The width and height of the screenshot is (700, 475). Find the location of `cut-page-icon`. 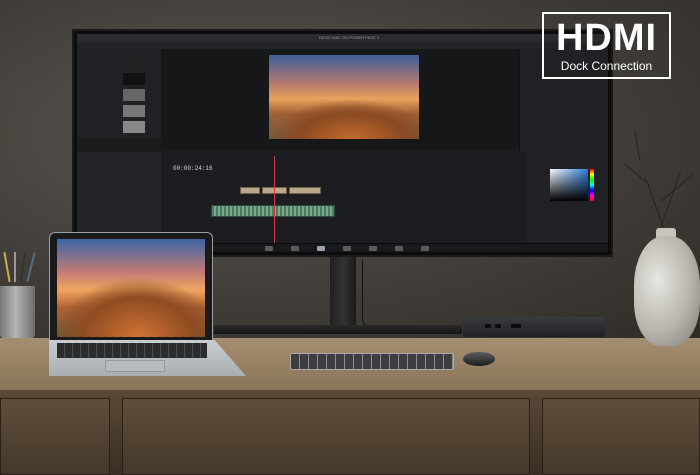

cut-page-icon is located at coordinates (295, 248).